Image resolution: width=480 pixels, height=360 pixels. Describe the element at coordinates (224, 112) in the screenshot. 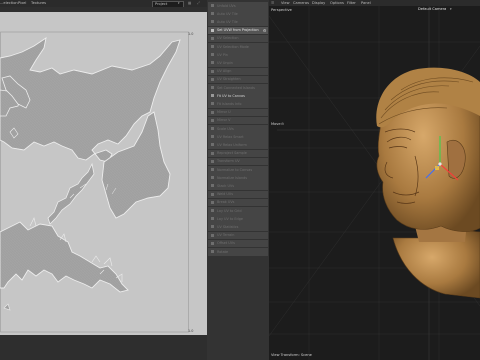

I see `tool-item-label: Mirror U` at that location.